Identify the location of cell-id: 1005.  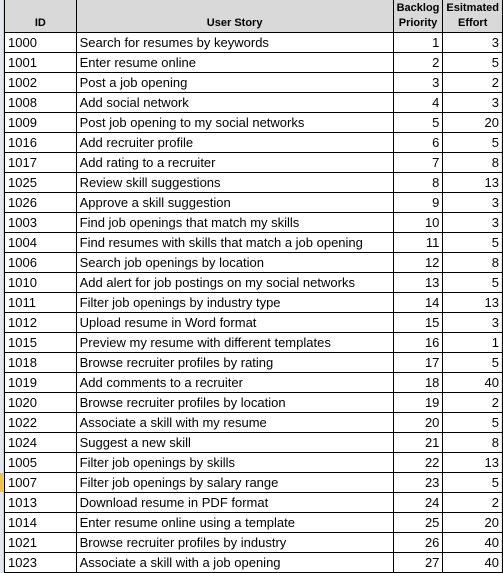
(40, 462).